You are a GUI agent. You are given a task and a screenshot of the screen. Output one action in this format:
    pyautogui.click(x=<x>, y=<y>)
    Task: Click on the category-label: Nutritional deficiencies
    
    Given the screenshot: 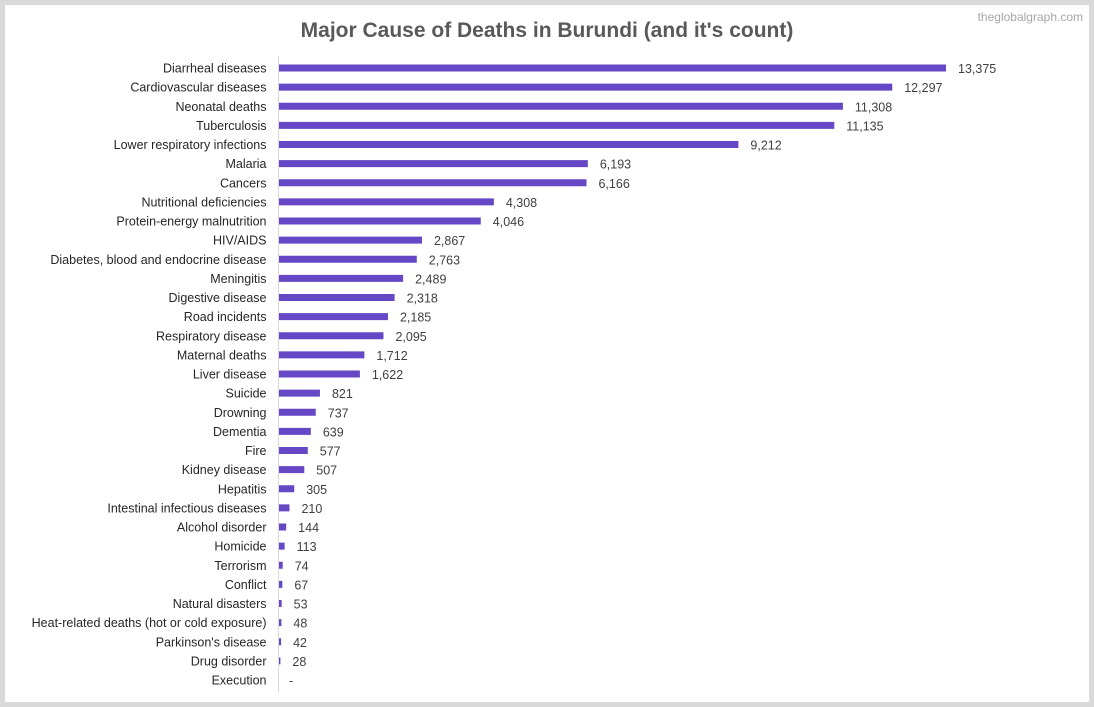 What is the action you would take?
    pyautogui.click(x=203, y=202)
    